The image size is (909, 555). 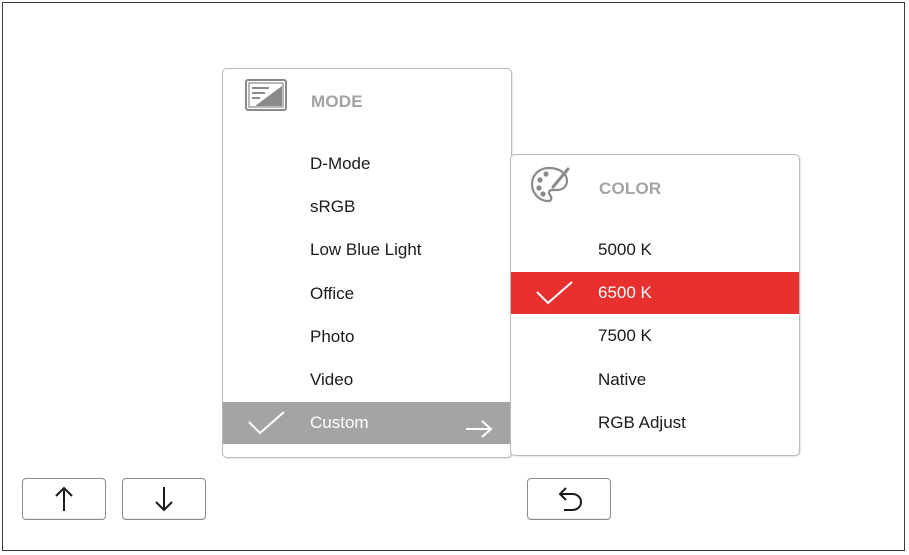 I want to click on color-item-label: 7500 K, so click(x=625, y=335).